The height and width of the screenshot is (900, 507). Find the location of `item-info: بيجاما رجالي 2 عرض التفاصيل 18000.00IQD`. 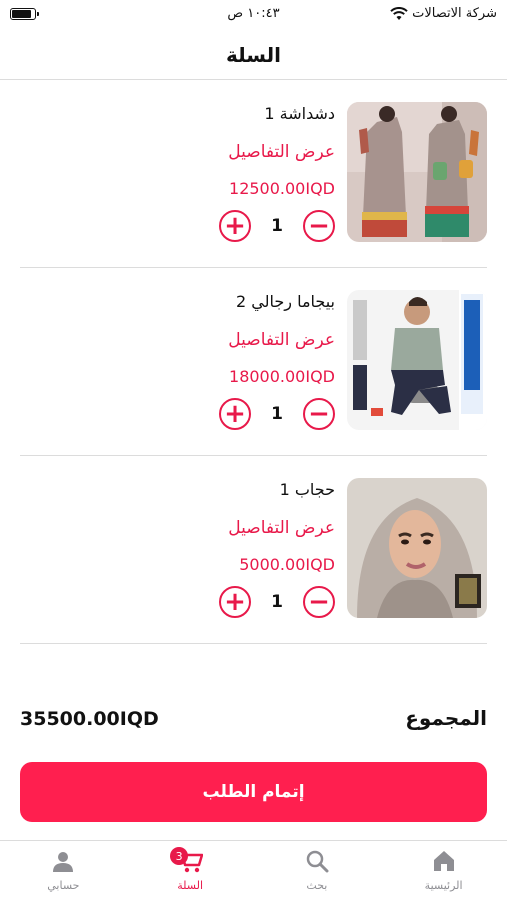

item-info: بيجاما رجالي 2 عرض التفاصيل 18000.00IQD is located at coordinates (235, 339).